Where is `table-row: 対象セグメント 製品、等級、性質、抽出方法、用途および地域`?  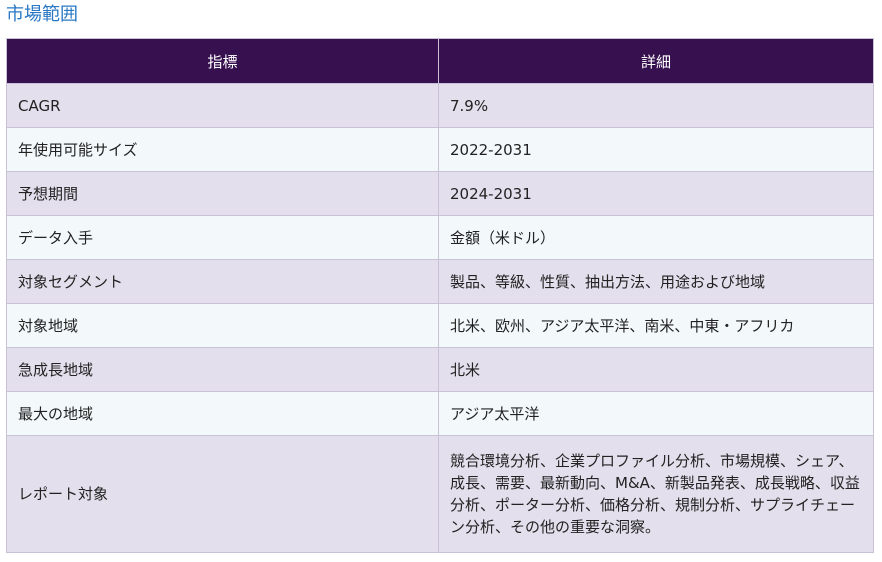 table-row: 対象セグメント 製品、等級、性質、抽出方法、用途および地域 is located at coordinates (440, 281).